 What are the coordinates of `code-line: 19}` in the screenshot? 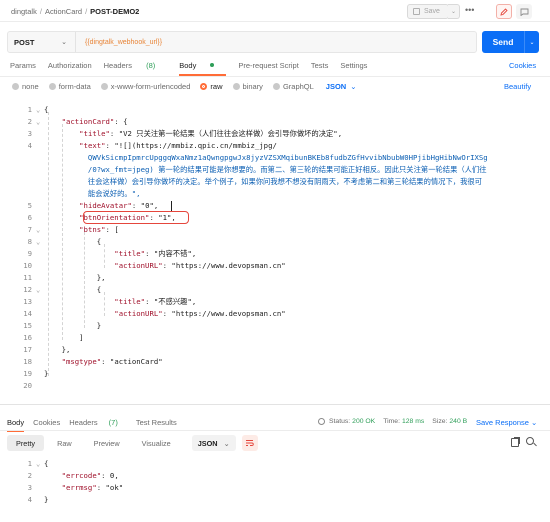 It's located at (270, 374).